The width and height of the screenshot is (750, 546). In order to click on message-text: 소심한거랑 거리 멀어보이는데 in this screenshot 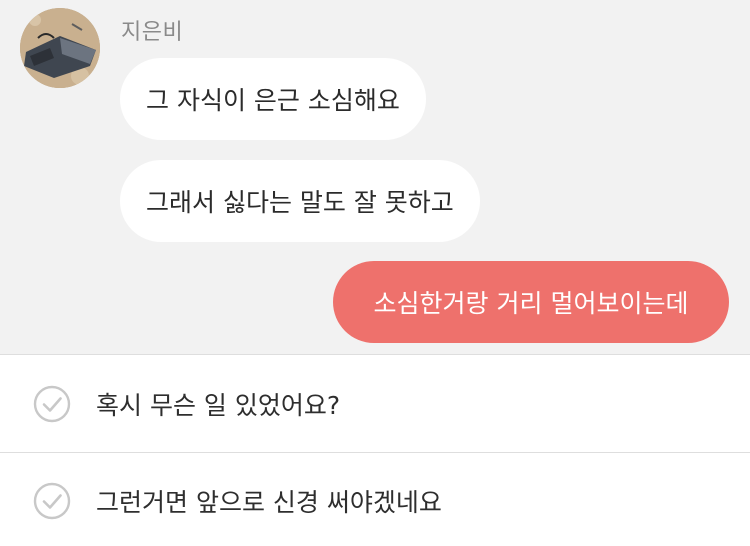, I will do `click(531, 303)`.